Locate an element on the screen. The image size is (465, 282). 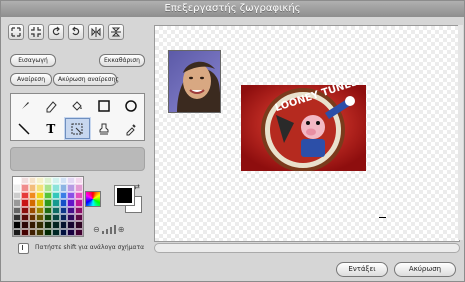
undo-button: Αναίρεση is located at coordinates (31, 79).